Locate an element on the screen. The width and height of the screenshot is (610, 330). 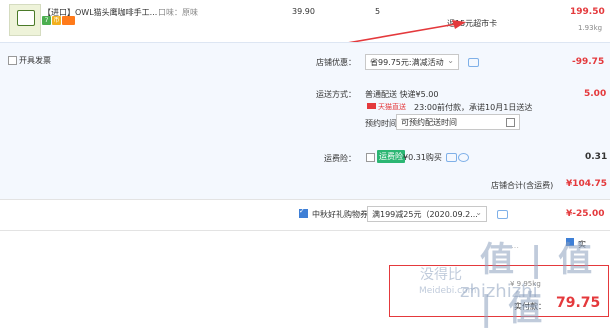
delivery-method: 普通配送 快递¥5.00 is located at coordinates (402, 94).